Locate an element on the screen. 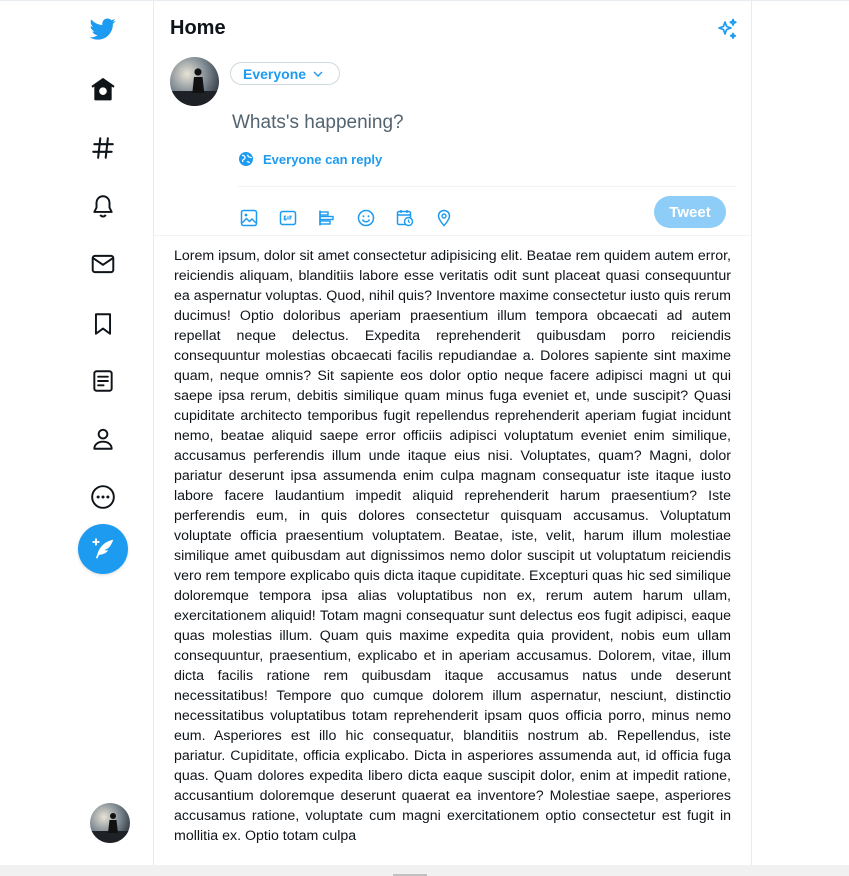 The width and height of the screenshot is (849, 876). chevron-down-icon is located at coordinates (318, 74).